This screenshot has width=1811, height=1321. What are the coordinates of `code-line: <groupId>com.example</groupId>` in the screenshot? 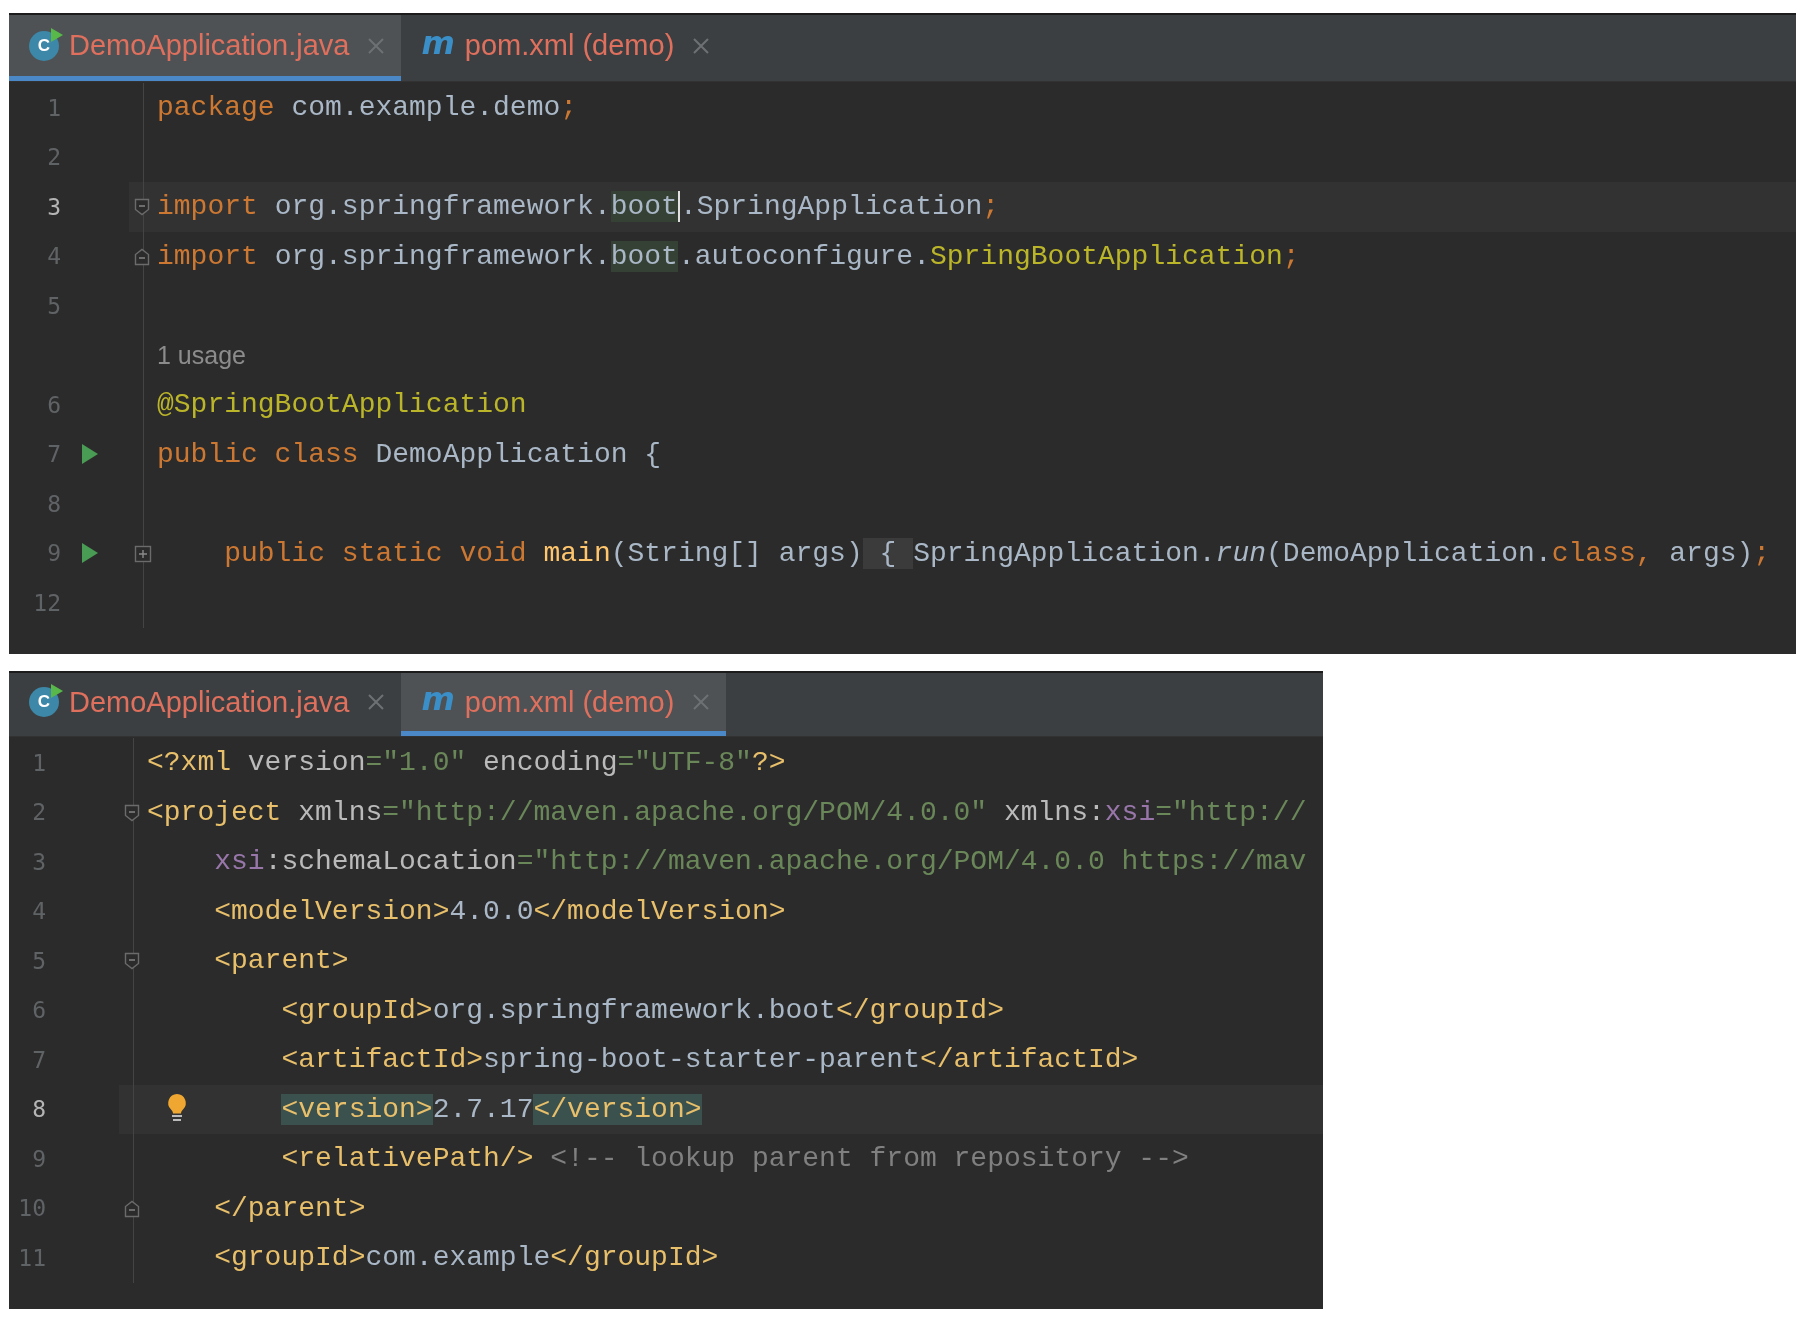 It's located at (466, 1258).